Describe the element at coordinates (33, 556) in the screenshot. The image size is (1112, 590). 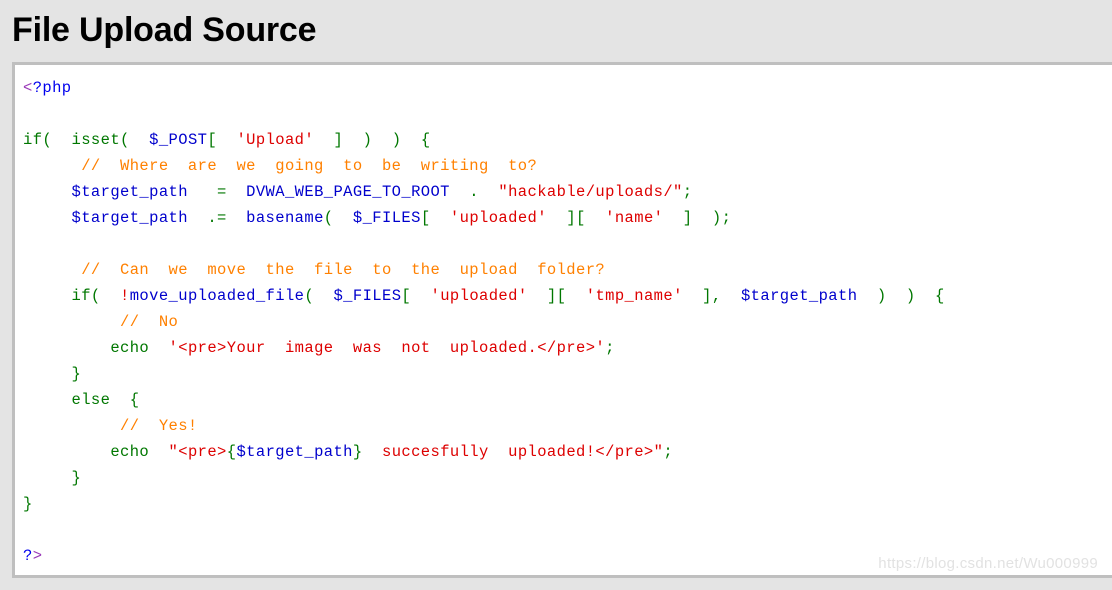
I see `code-line: ?>` at that location.